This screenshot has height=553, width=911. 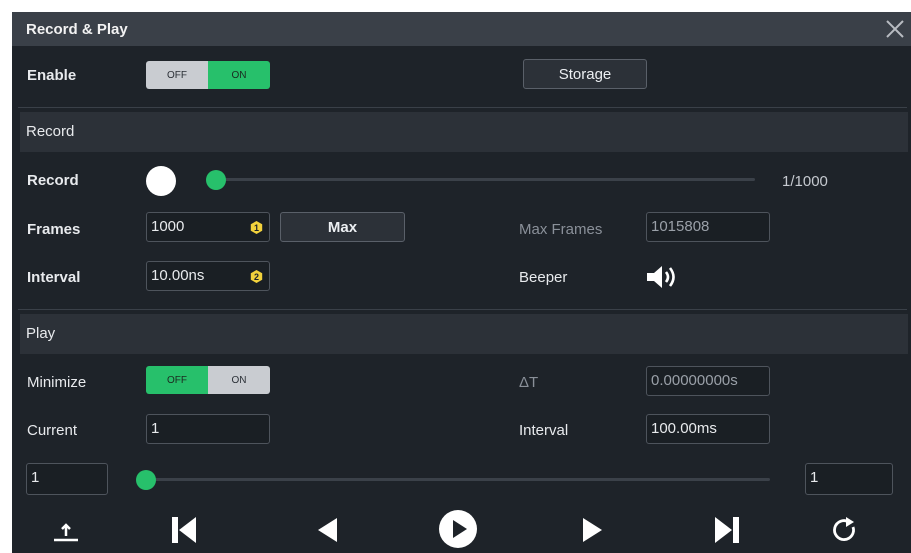 What do you see at coordinates (727, 530) in the screenshot?
I see `skip-last-icon` at bounding box center [727, 530].